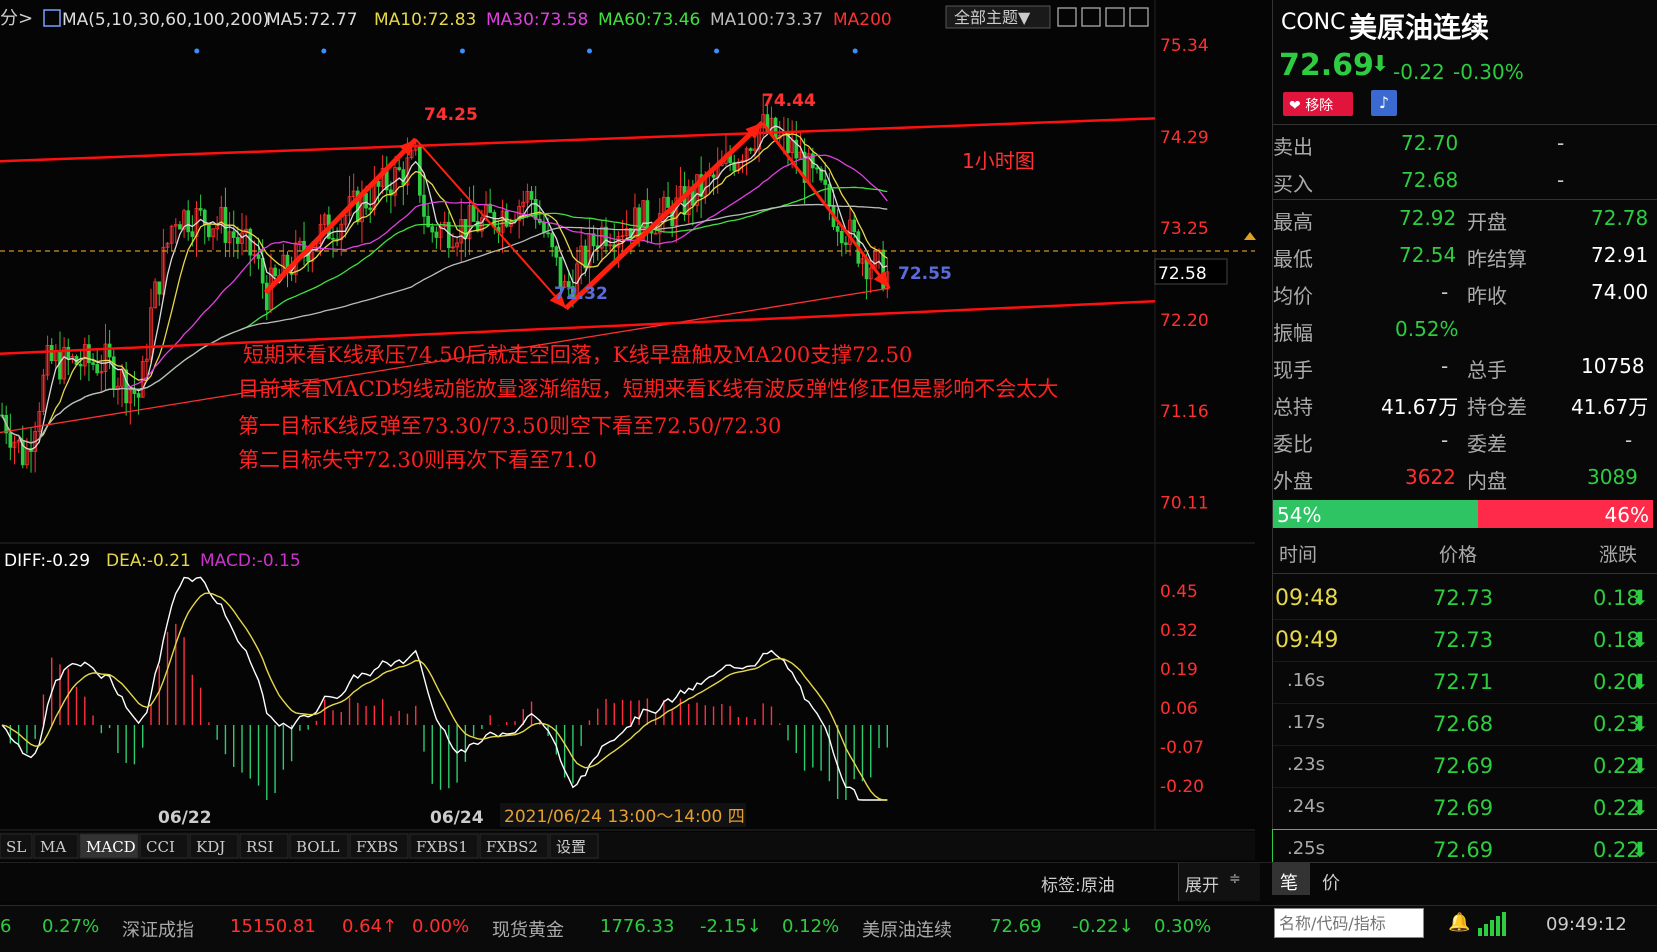  I want to click on indicator-tab-sl: SL, so click(16, 847).